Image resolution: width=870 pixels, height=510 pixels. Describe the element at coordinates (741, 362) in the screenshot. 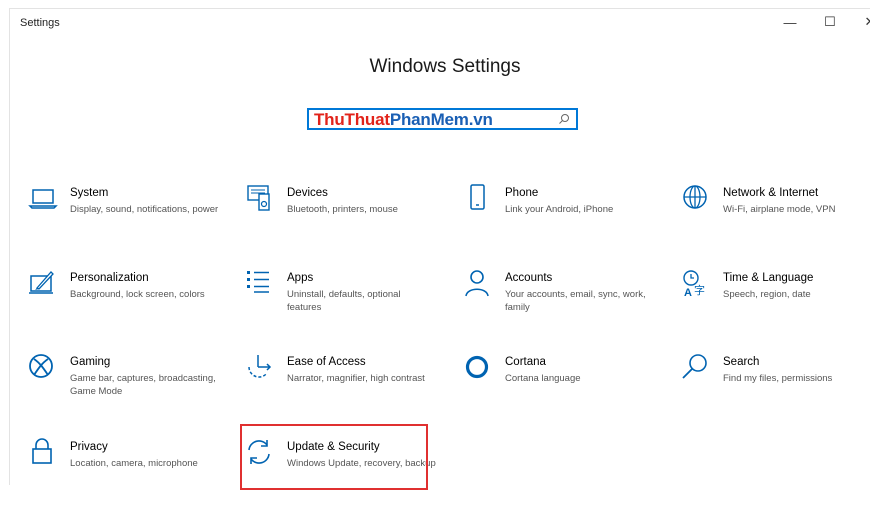

I see `tile-label: Search` at that location.